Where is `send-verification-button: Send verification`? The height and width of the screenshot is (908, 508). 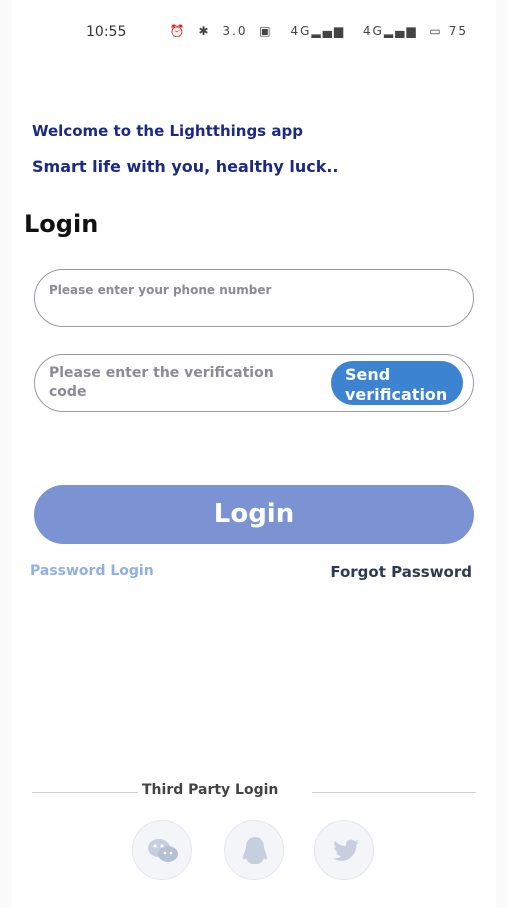 send-verification-button: Send verification is located at coordinates (397, 383).